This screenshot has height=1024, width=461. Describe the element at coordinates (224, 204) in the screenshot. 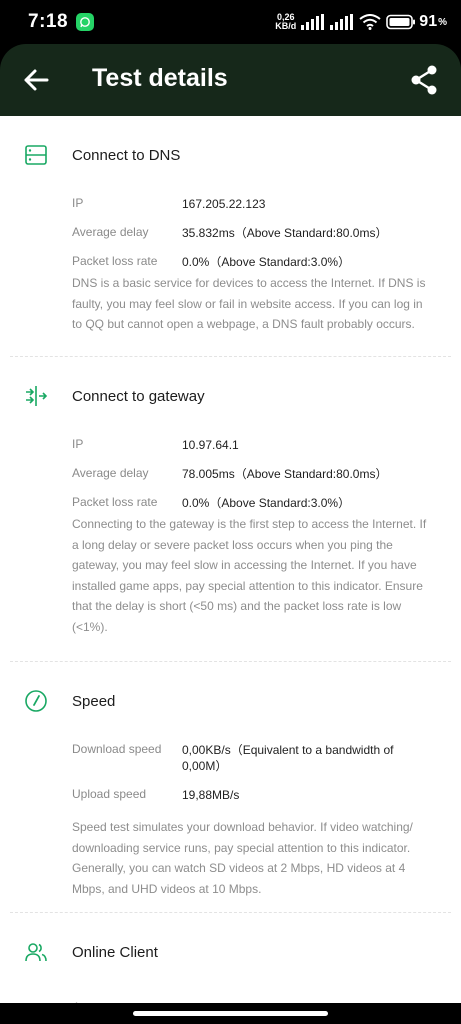

I see `dns-ip-value: 167.205.22.123` at that location.